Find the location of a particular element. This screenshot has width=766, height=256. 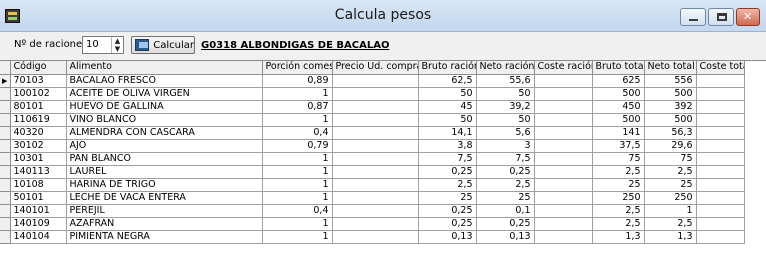

table-cell: LECHE DE VACA ENTERA is located at coordinates (164, 198).